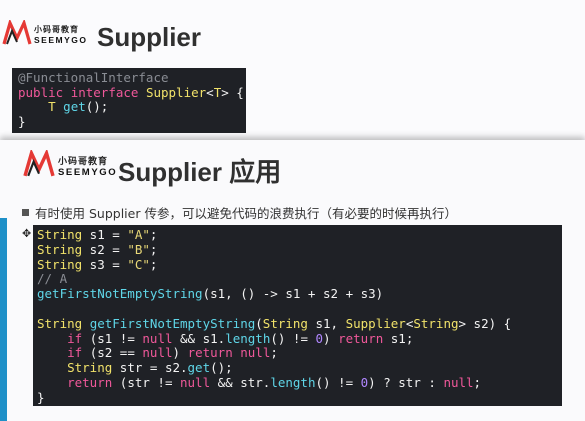 This screenshot has width=585, height=421. Describe the element at coordinates (199, 338) in the screenshot. I see `code-token: && s1.` at that location.